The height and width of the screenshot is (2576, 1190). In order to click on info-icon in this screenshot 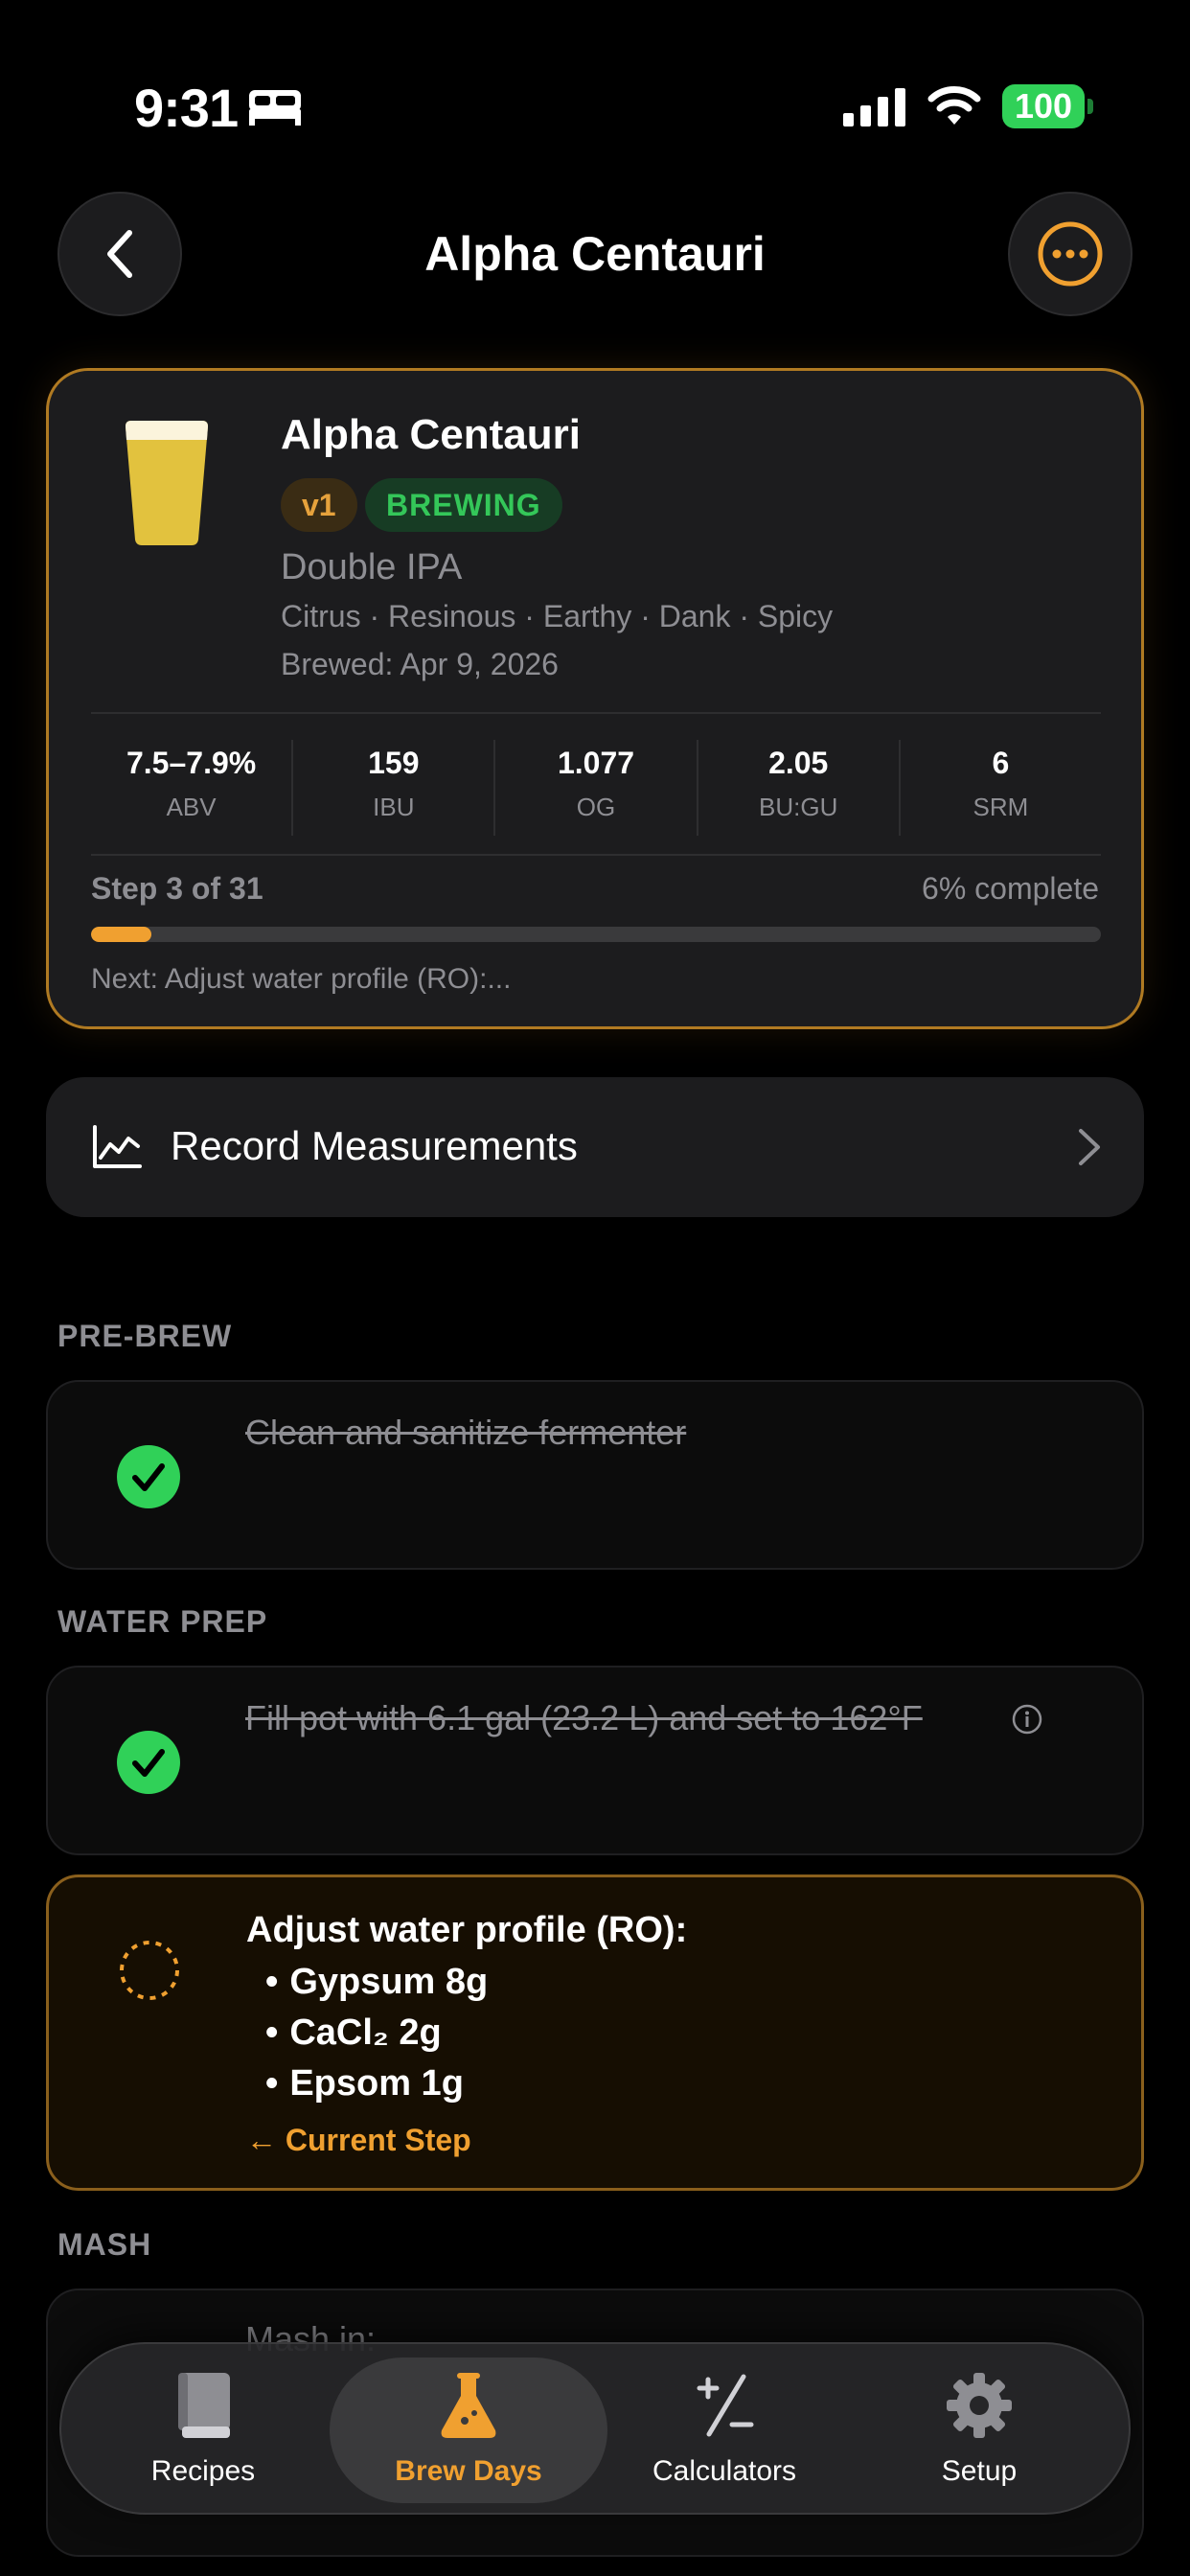, I will do `click(1027, 1719)`.